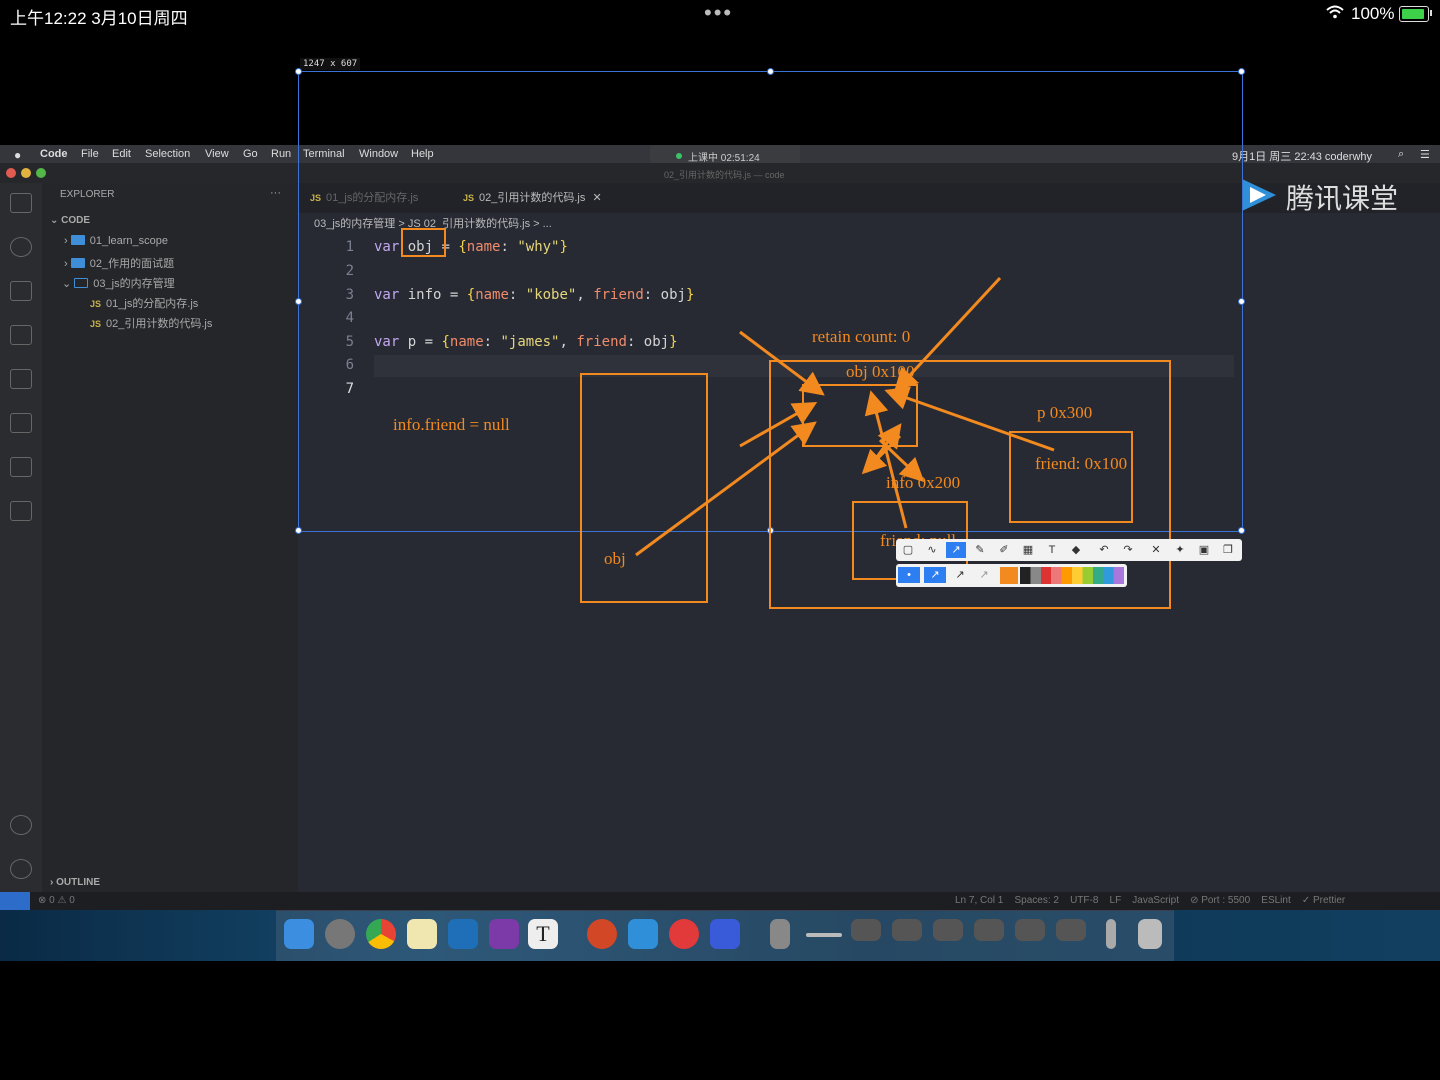 The height and width of the screenshot is (1080, 1440). I want to click on statement-label: info.friend = null, so click(451, 424).